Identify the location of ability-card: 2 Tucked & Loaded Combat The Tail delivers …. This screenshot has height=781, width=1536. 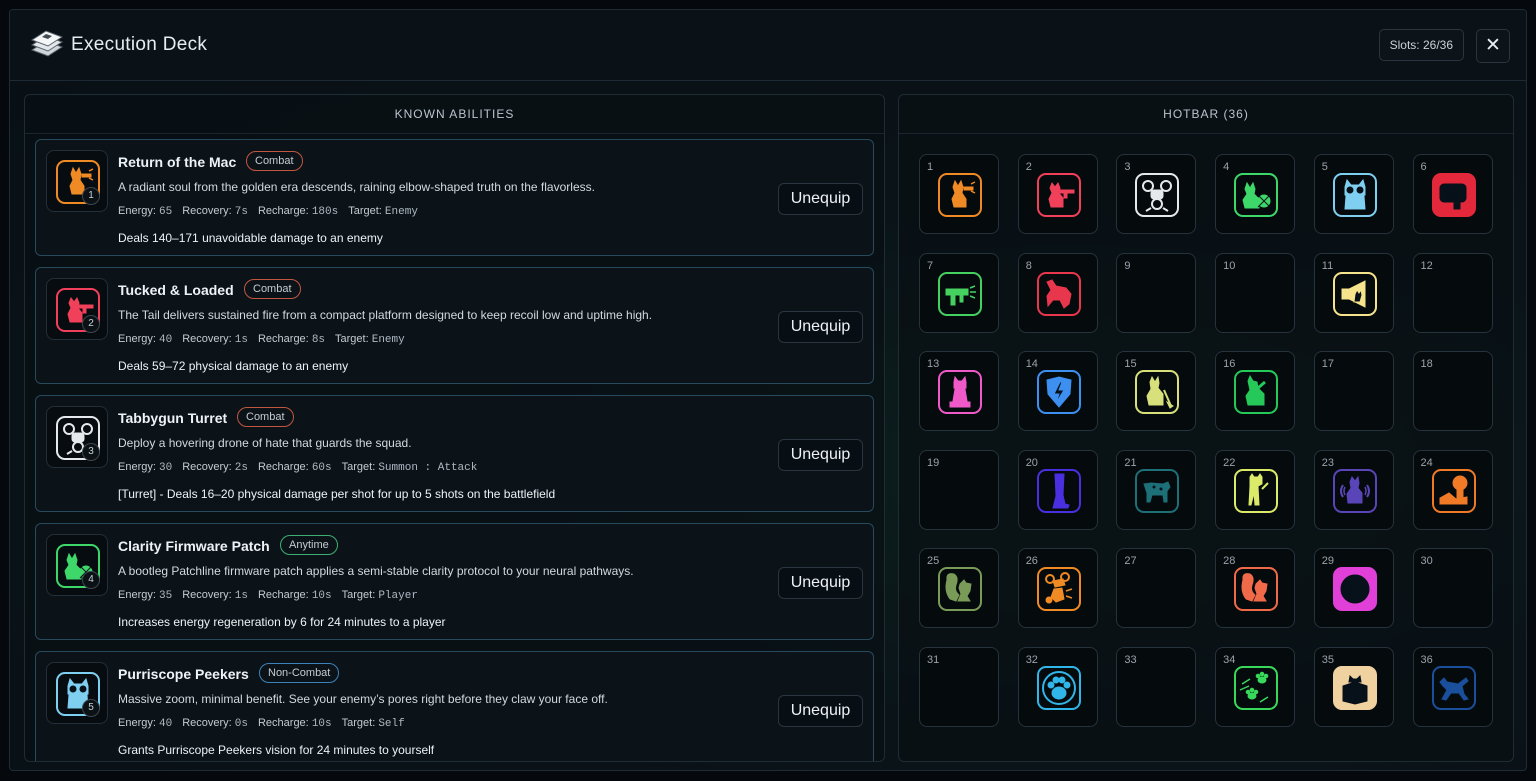
(454, 325).